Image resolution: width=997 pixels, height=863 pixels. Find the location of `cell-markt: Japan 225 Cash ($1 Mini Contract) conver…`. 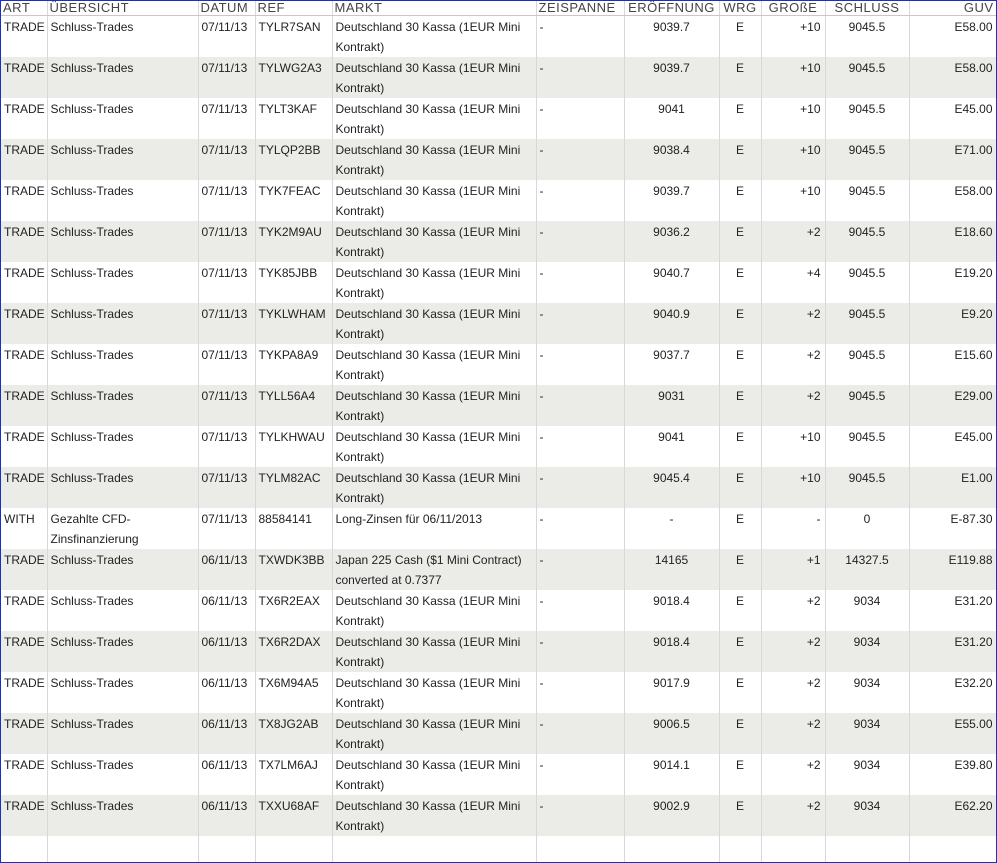

cell-markt: Japan 225 Cash ($1 Mini Contract) conver… is located at coordinates (434, 569).